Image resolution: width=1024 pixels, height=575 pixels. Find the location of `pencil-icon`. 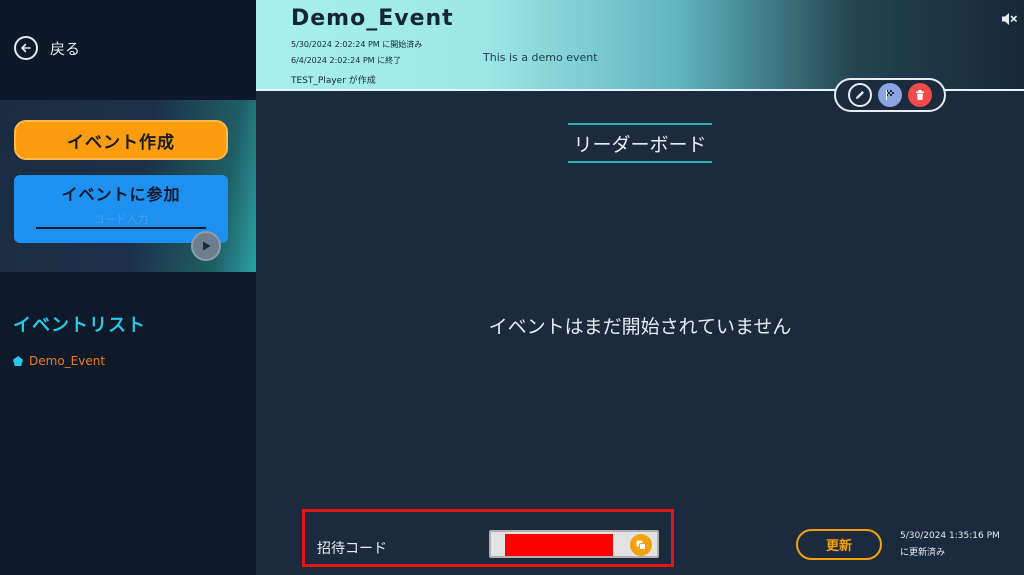

pencil-icon is located at coordinates (860, 95).